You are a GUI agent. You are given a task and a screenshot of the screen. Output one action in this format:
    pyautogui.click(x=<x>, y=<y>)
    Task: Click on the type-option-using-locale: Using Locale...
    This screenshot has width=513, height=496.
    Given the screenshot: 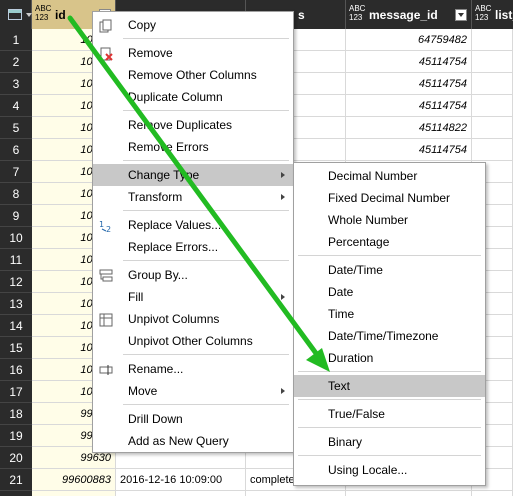 What is the action you would take?
    pyautogui.click(x=389, y=470)
    